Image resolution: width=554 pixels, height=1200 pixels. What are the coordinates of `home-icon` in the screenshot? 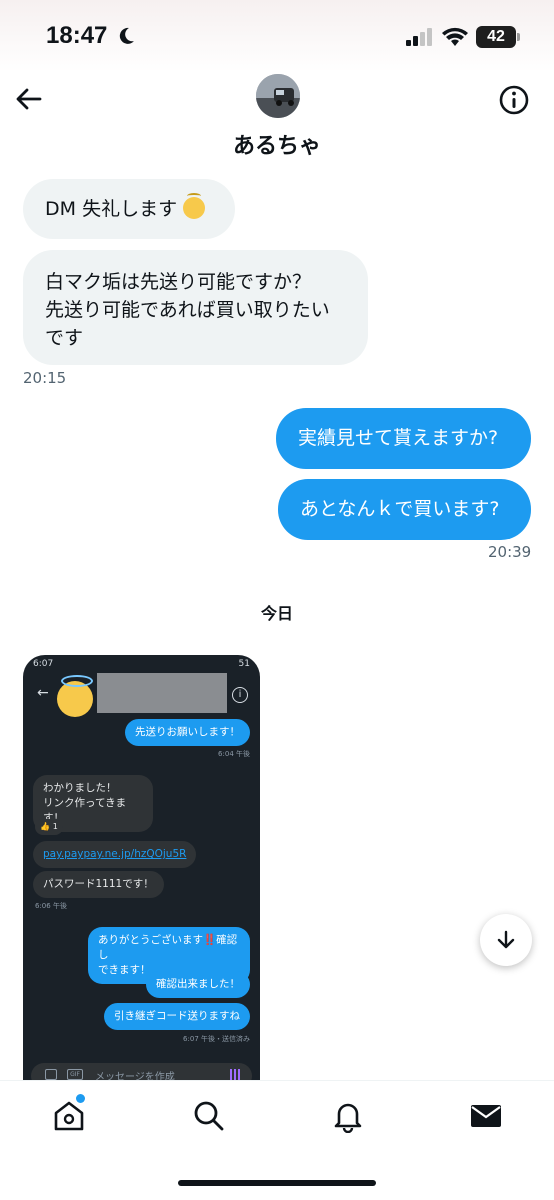 It's located at (69, 1116).